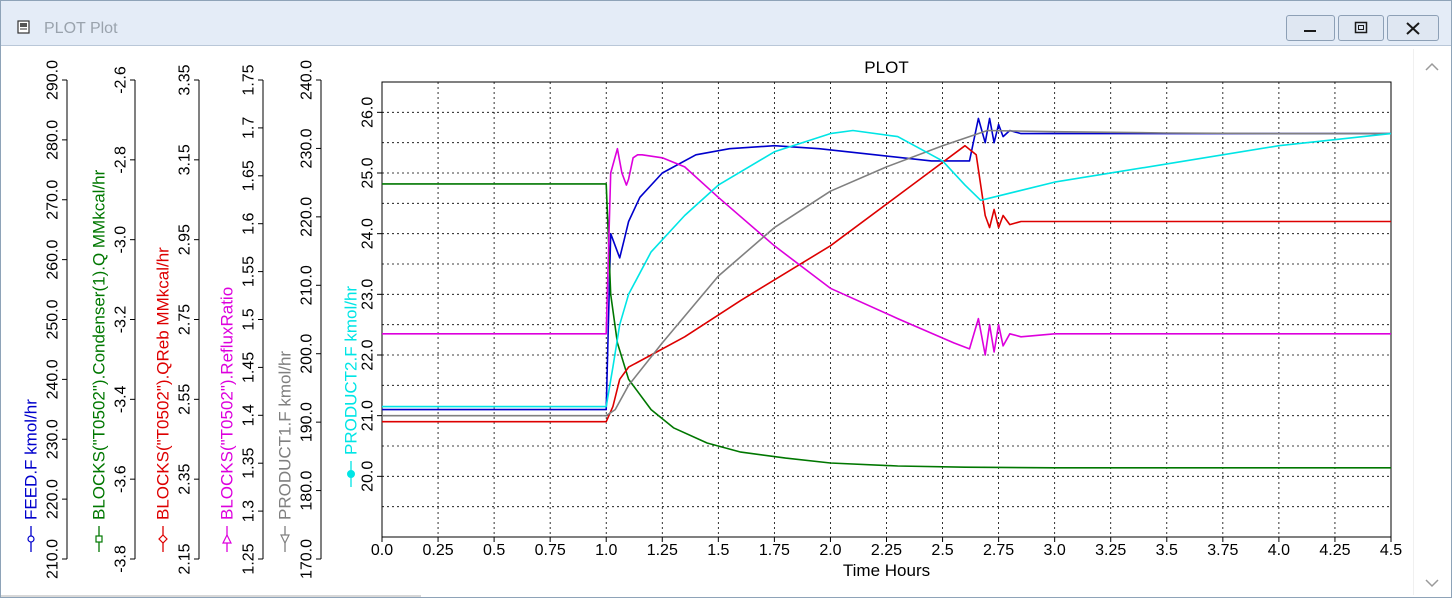 The height and width of the screenshot is (598, 1452). I want to click on axis-tick-label: 280.0, so click(53, 140).